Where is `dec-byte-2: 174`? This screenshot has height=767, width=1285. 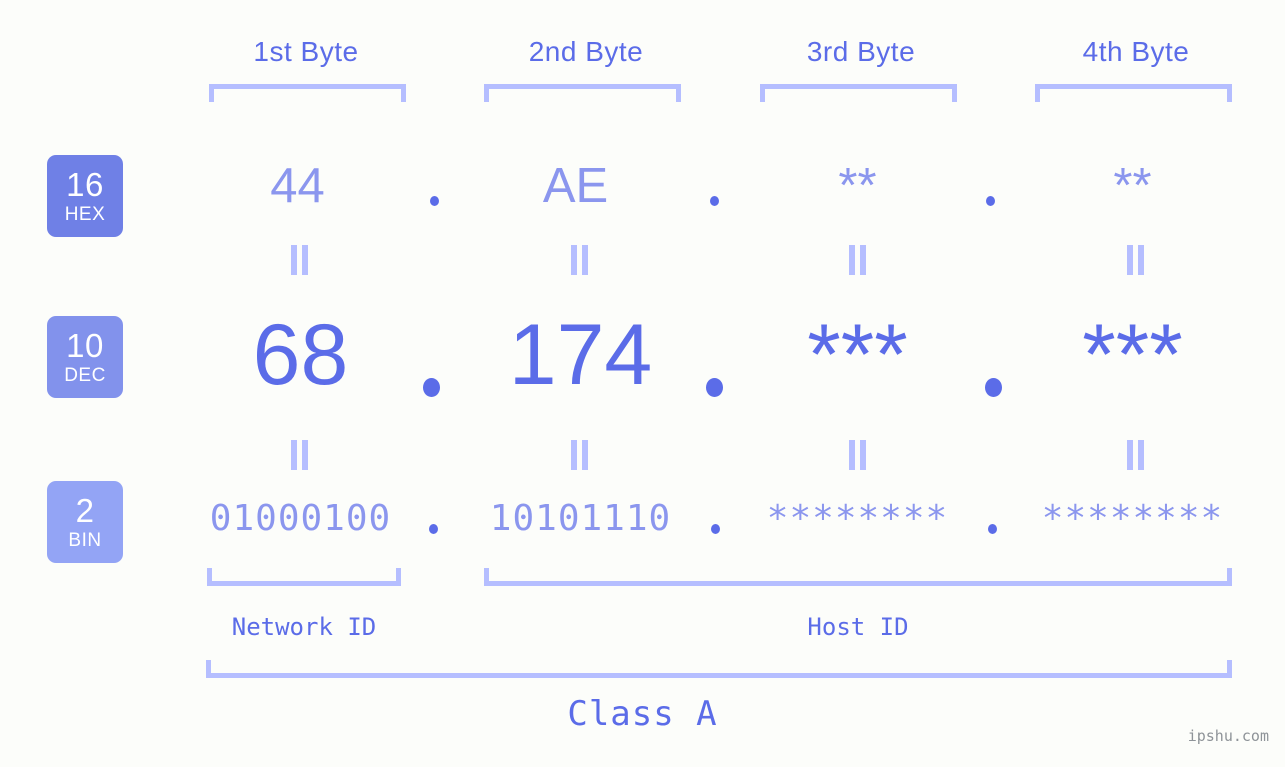
dec-byte-2: 174 is located at coordinates (580, 355).